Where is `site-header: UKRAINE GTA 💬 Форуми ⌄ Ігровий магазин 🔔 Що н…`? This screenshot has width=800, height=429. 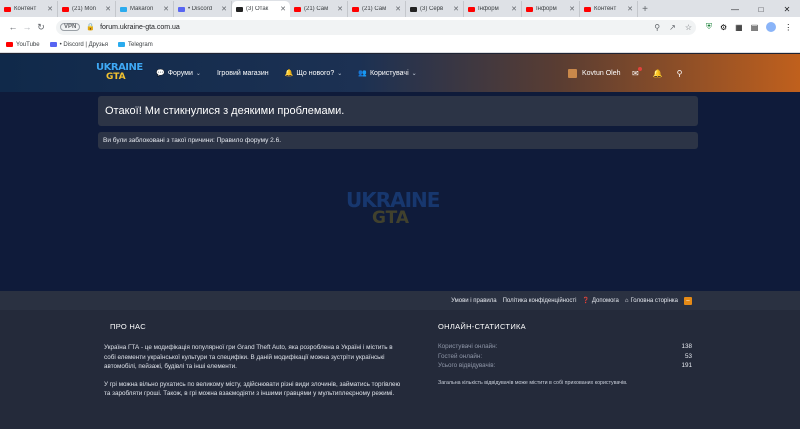 site-header: UKRAINE GTA 💬 Форуми ⌄ Ігровий магазин 🔔 Що н… is located at coordinates (400, 73).